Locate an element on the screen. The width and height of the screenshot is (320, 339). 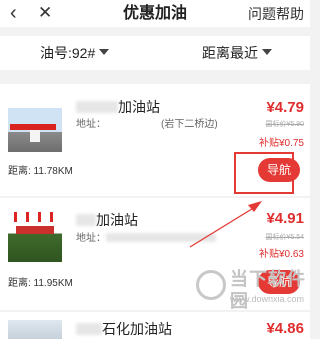
station-distance: 距离: 11.78KM is located at coordinates (40, 171).